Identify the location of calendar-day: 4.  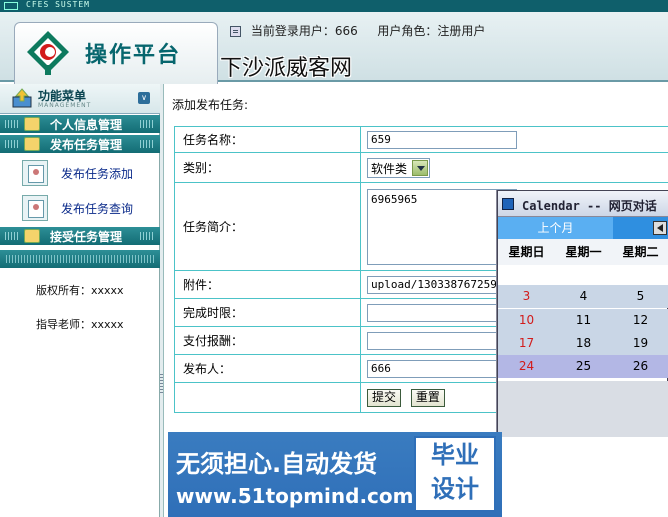
(583, 296).